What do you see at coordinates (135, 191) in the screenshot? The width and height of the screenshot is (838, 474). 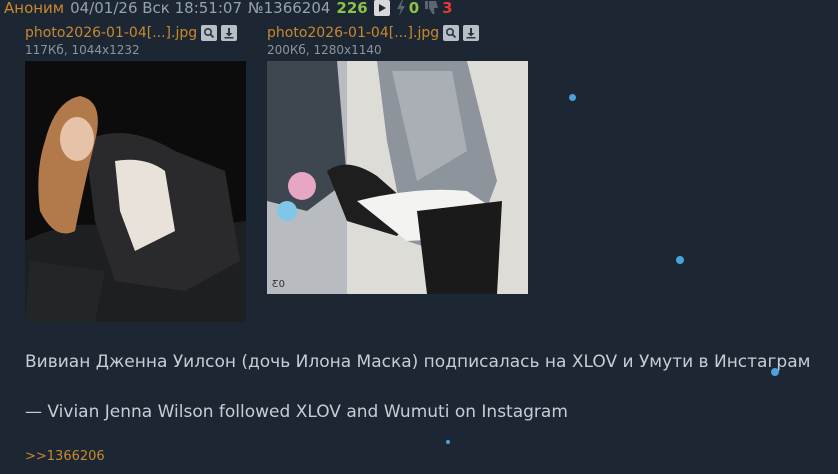 I see `file-1-thumbnail` at bounding box center [135, 191].